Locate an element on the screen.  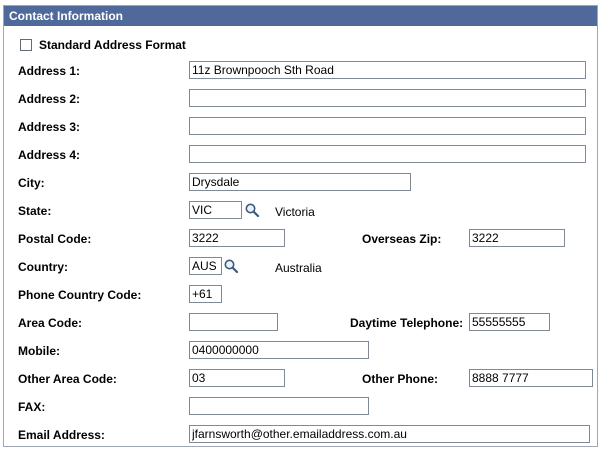
mobile-label: Mobile: is located at coordinates (39, 351).